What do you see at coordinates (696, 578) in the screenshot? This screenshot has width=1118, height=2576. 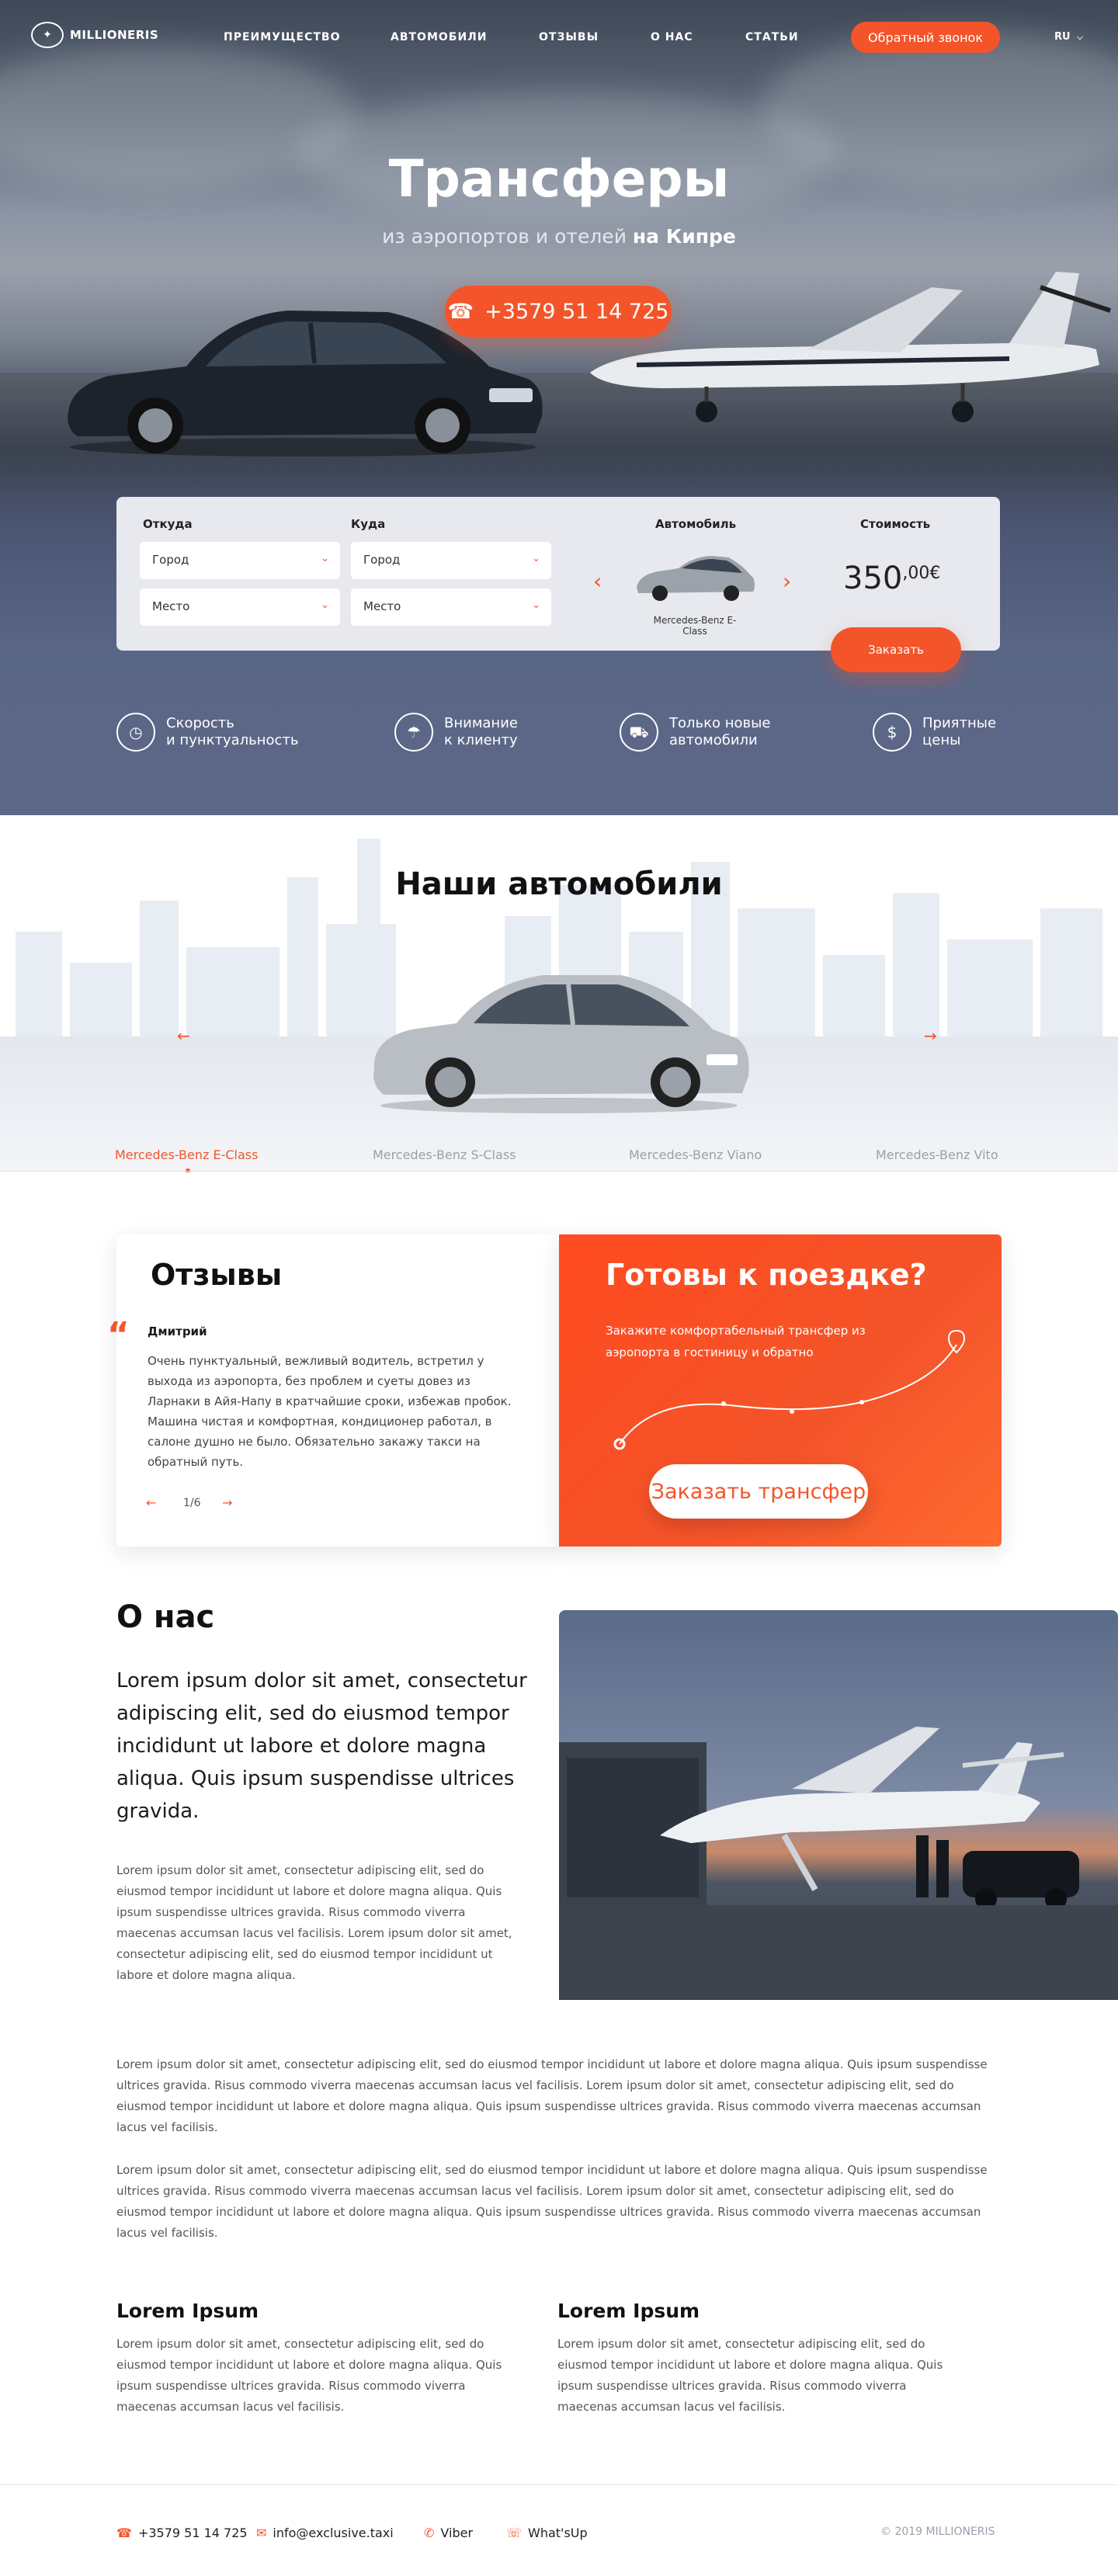 I see `selected-car-thumbnail` at bounding box center [696, 578].